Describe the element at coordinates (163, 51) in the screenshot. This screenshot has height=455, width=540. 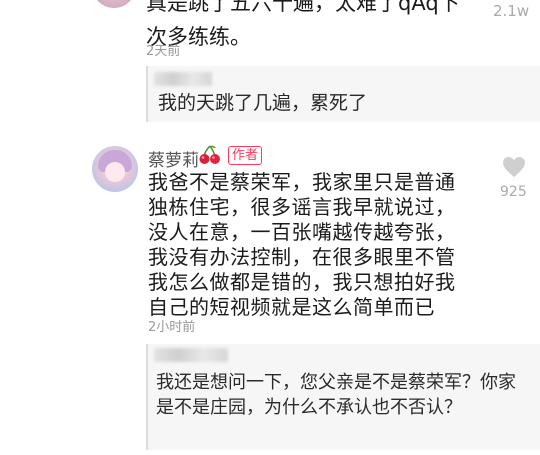
I see `comment-timestamp: 2天前` at that location.